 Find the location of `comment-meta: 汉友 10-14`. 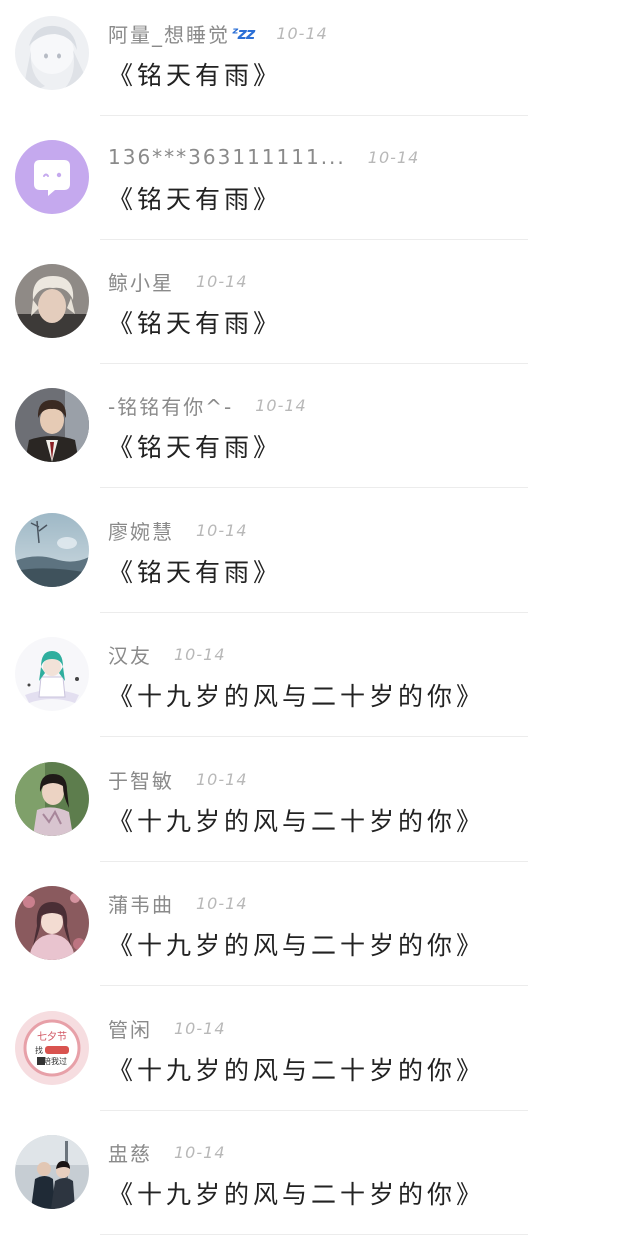

comment-meta: 汉友 10-14 is located at coordinates (167, 654).